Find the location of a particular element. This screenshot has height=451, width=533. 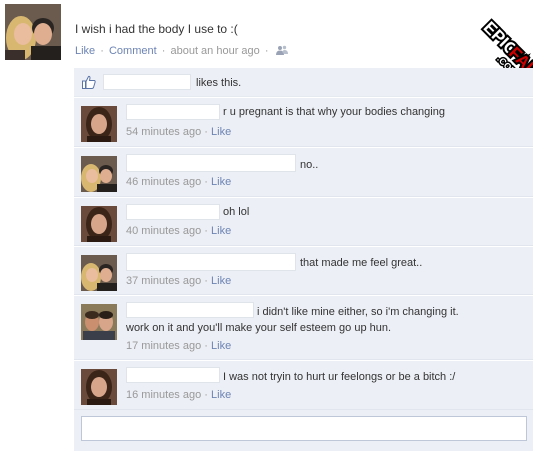

post-like-link: Like is located at coordinates (85, 51).